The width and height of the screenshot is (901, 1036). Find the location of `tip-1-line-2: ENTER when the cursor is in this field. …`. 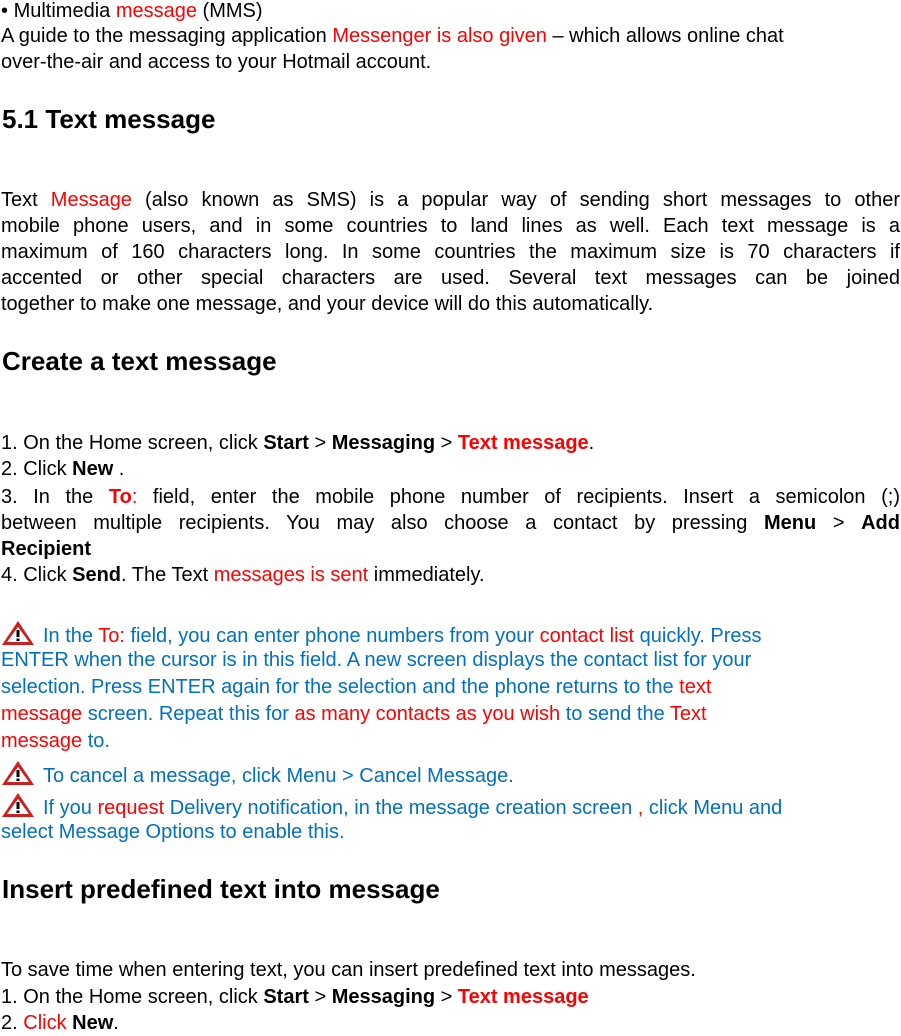

tip-1-line-2: ENTER when the cursor is in this field. … is located at coordinates (376, 660).